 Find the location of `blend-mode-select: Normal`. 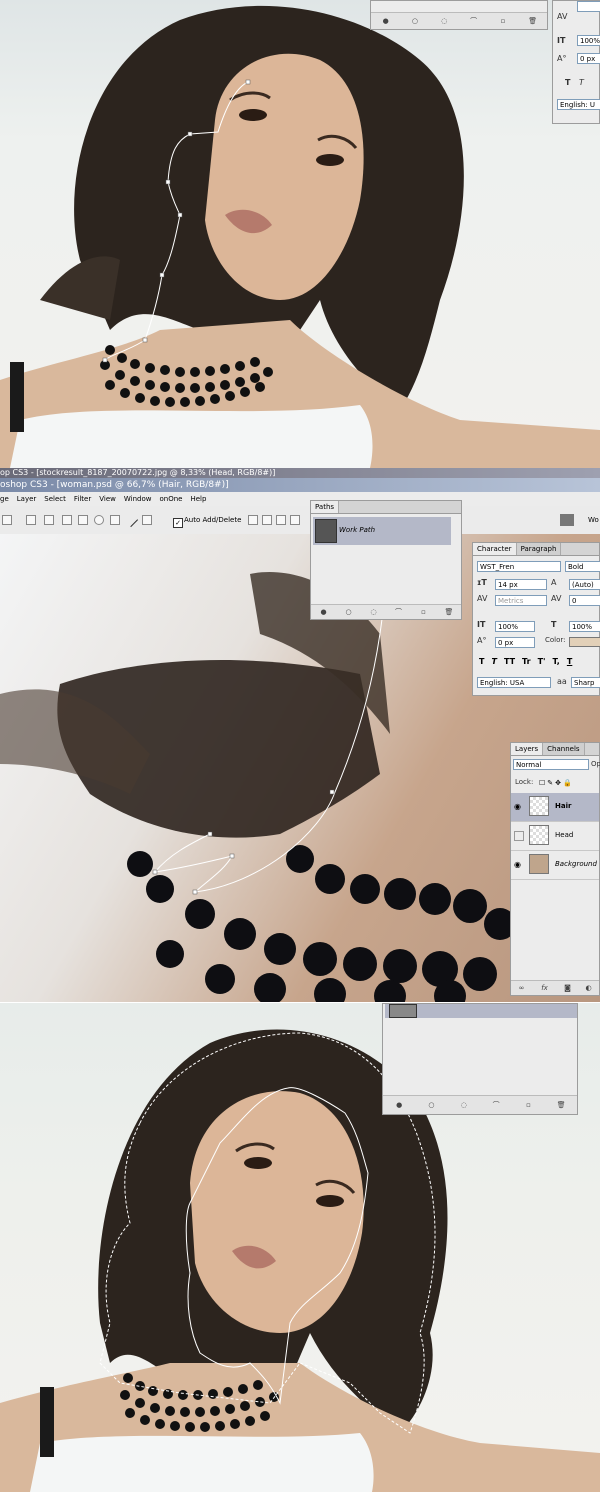

blend-mode-select: Normal is located at coordinates (551, 764).